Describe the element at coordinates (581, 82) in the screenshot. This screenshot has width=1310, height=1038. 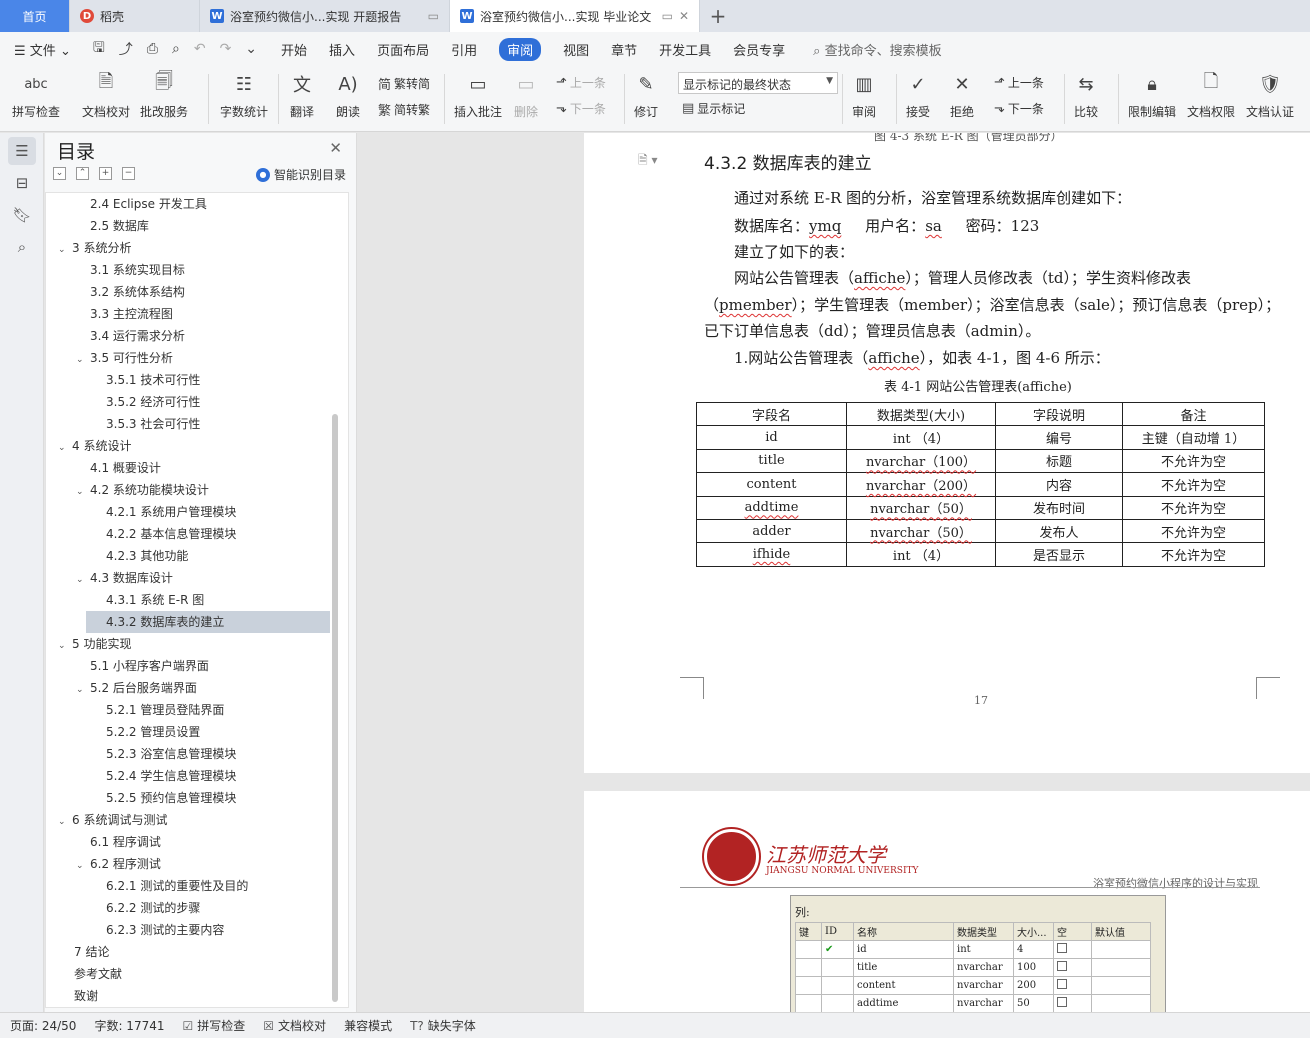
I see `prev-comment-button: ⬏ 上一条` at that location.